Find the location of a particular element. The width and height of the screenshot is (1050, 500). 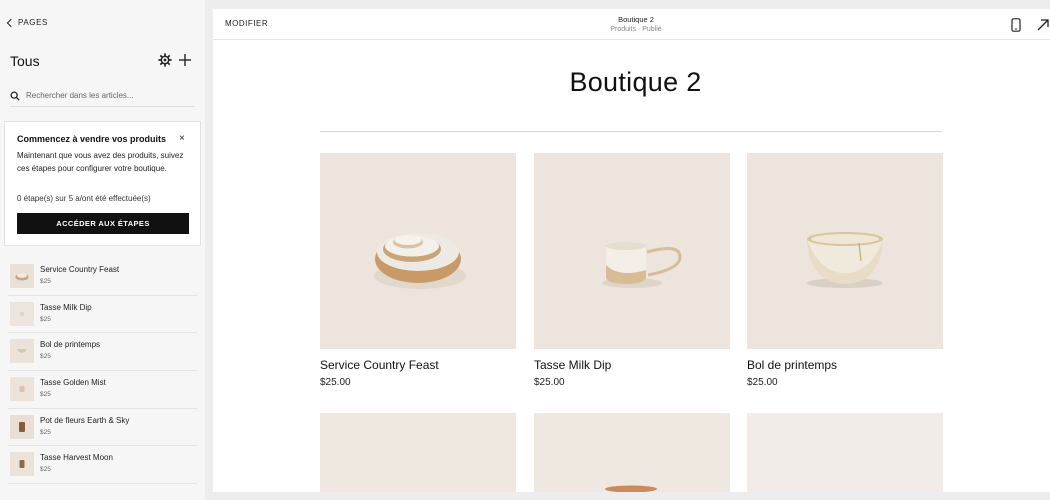

modify-button: MODIFIER is located at coordinates (246, 23).